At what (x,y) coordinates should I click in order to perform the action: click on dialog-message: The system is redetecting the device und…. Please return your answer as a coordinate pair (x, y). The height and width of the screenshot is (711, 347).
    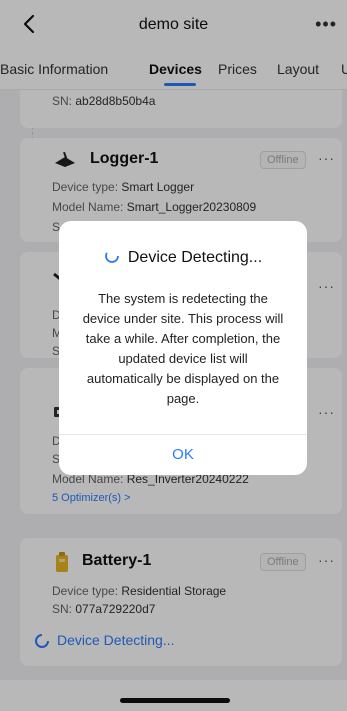
    Looking at the image, I should click on (183, 348).